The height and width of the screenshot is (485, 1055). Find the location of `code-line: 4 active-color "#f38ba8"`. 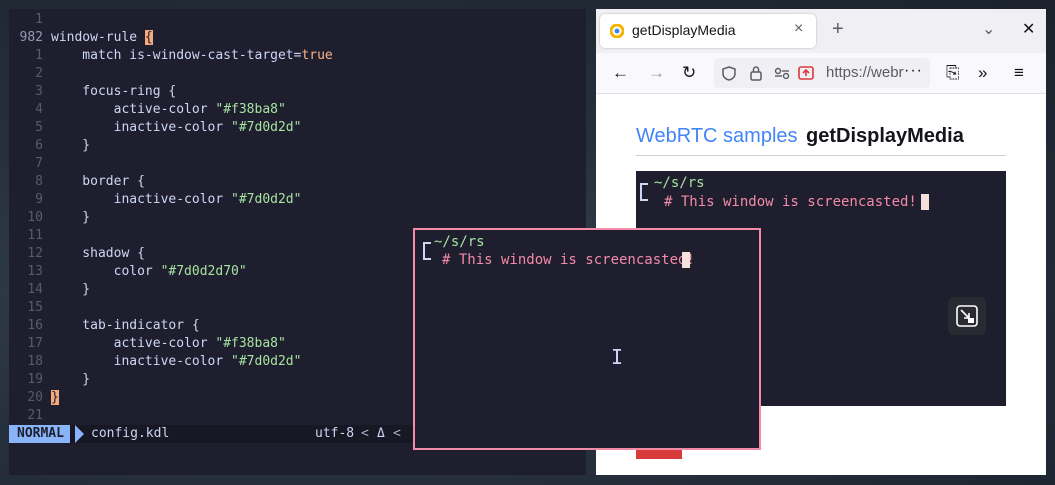

code-line: 4 active-color "#f38ba8" is located at coordinates (297, 110).